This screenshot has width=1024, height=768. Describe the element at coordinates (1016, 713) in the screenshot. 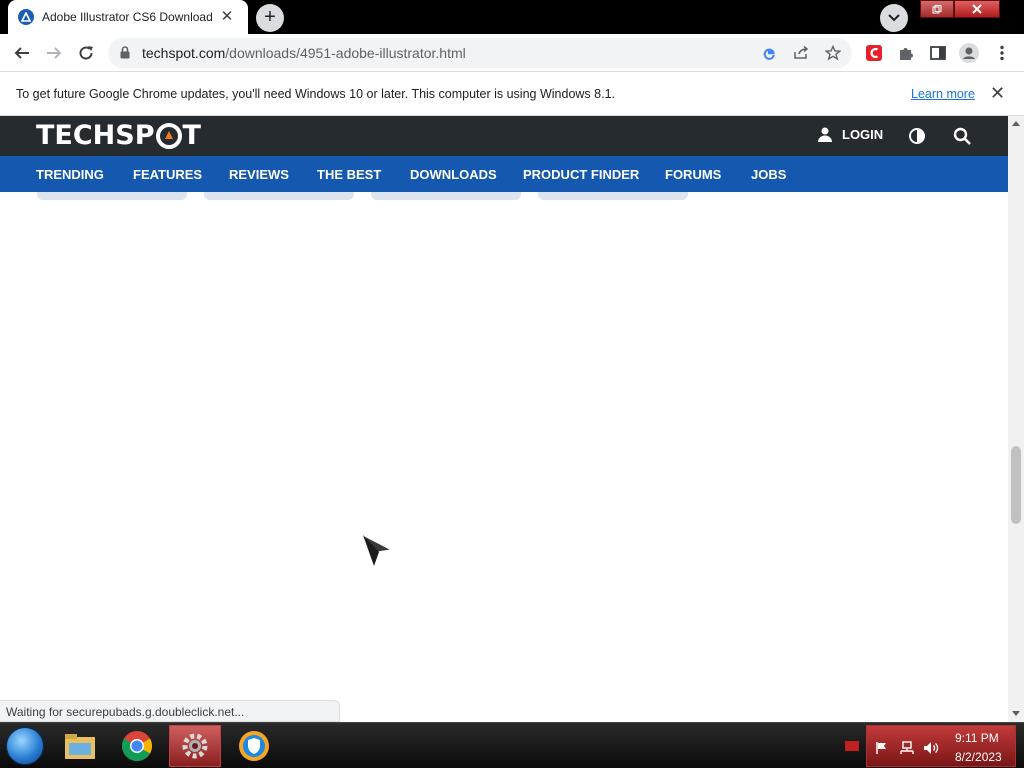

I see `scroll-down-icon` at that location.